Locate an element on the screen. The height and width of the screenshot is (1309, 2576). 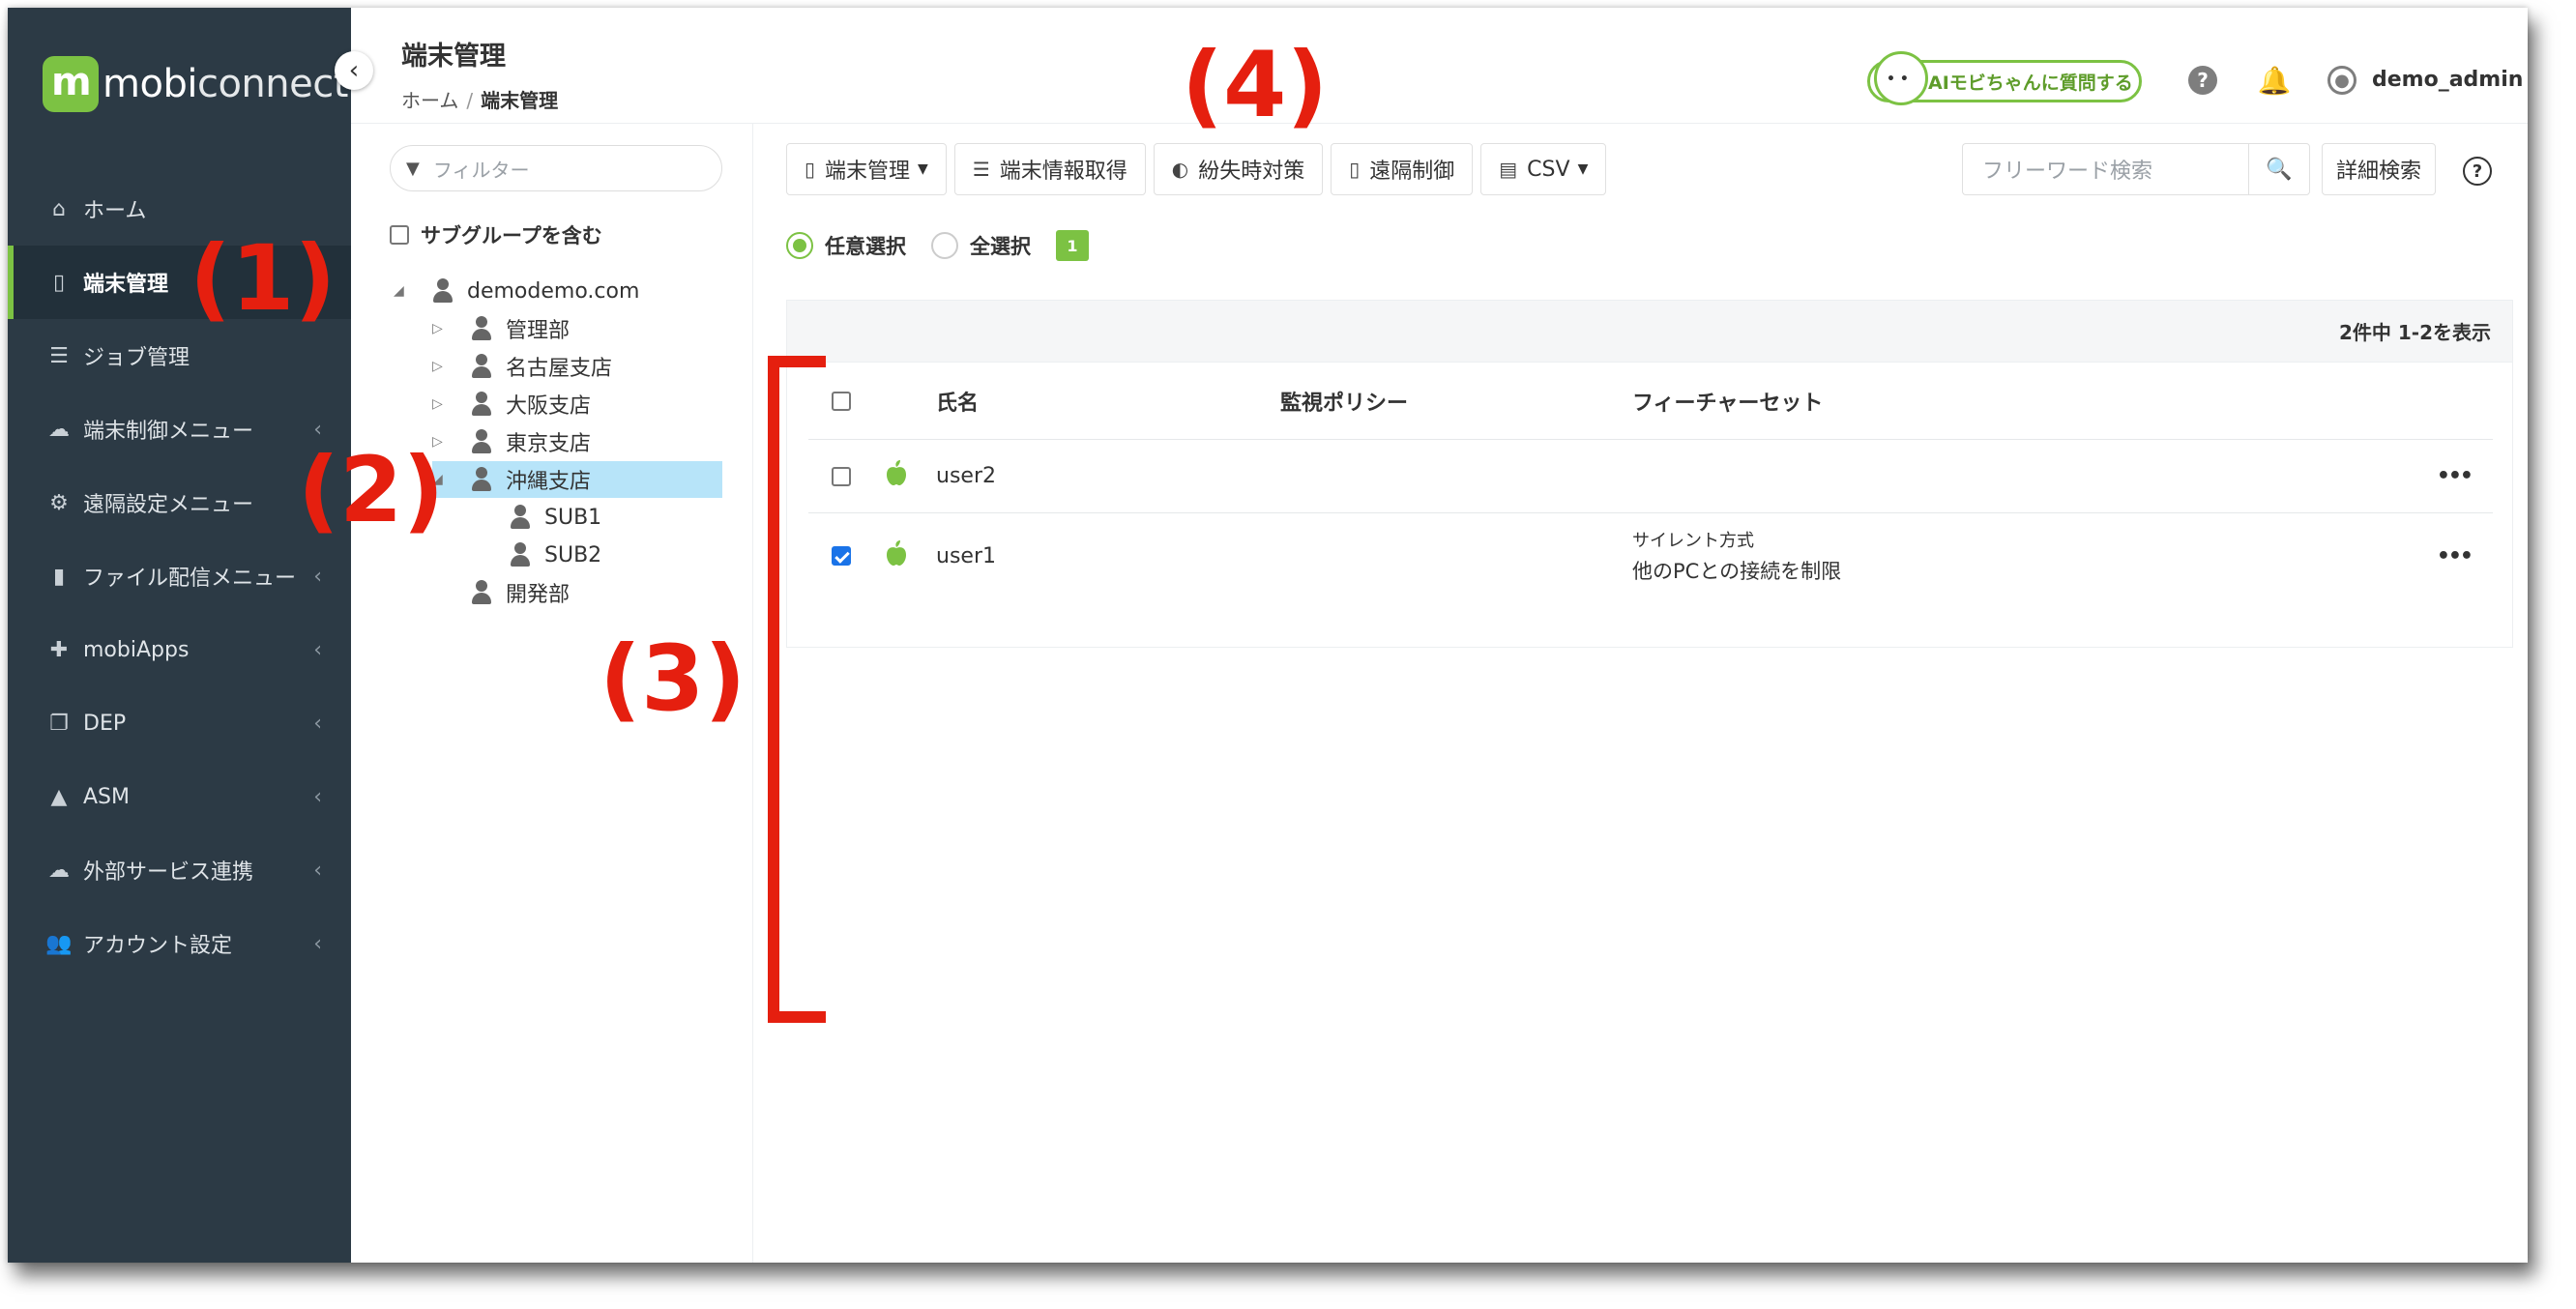
tree-node-label: 名古屋支店 is located at coordinates (559, 369).